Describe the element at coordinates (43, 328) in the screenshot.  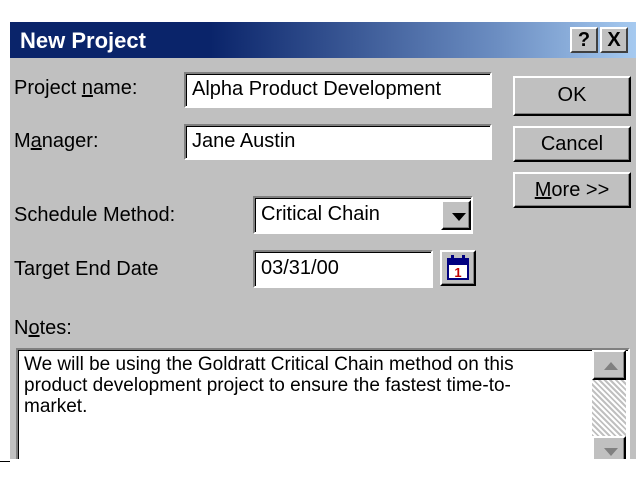
I see `notes-label: Notes:` at that location.